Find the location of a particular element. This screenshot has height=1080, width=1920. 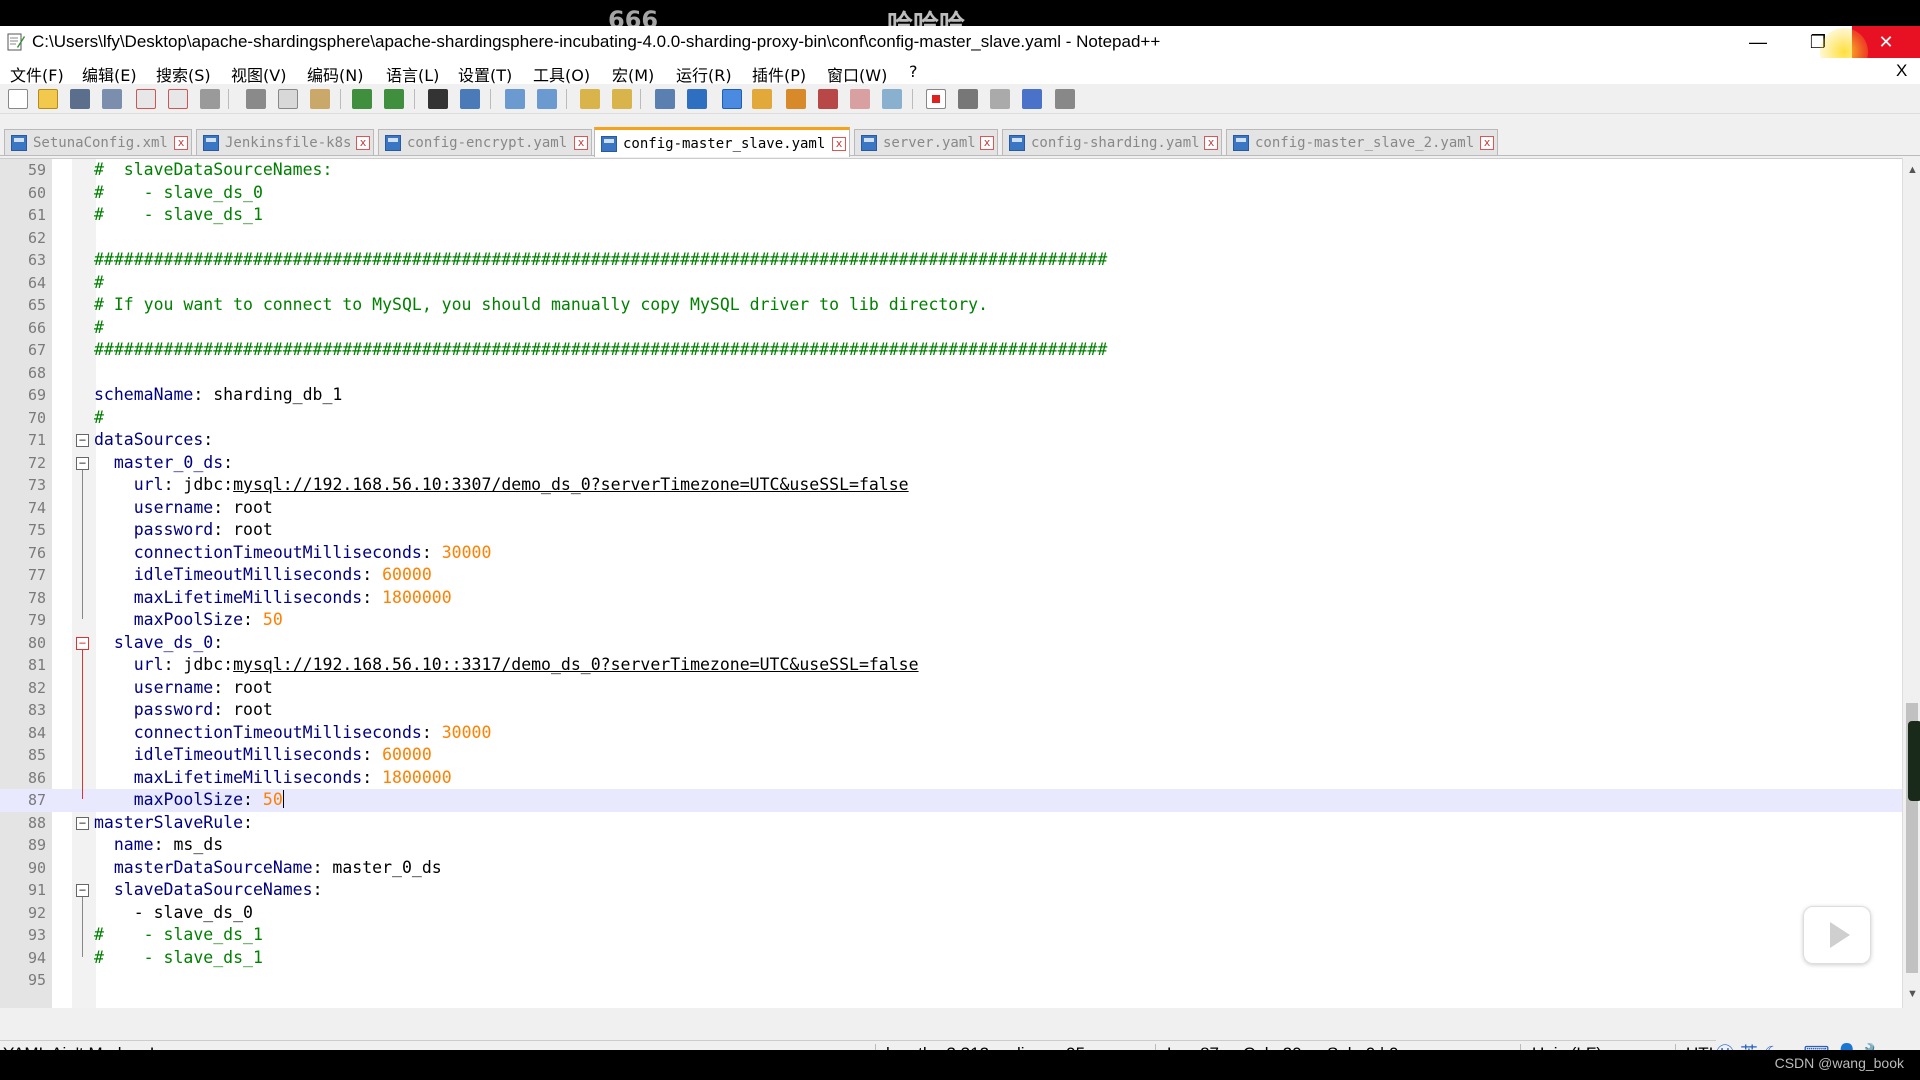

close-window-button: ✕ is located at coordinates (1886, 42).